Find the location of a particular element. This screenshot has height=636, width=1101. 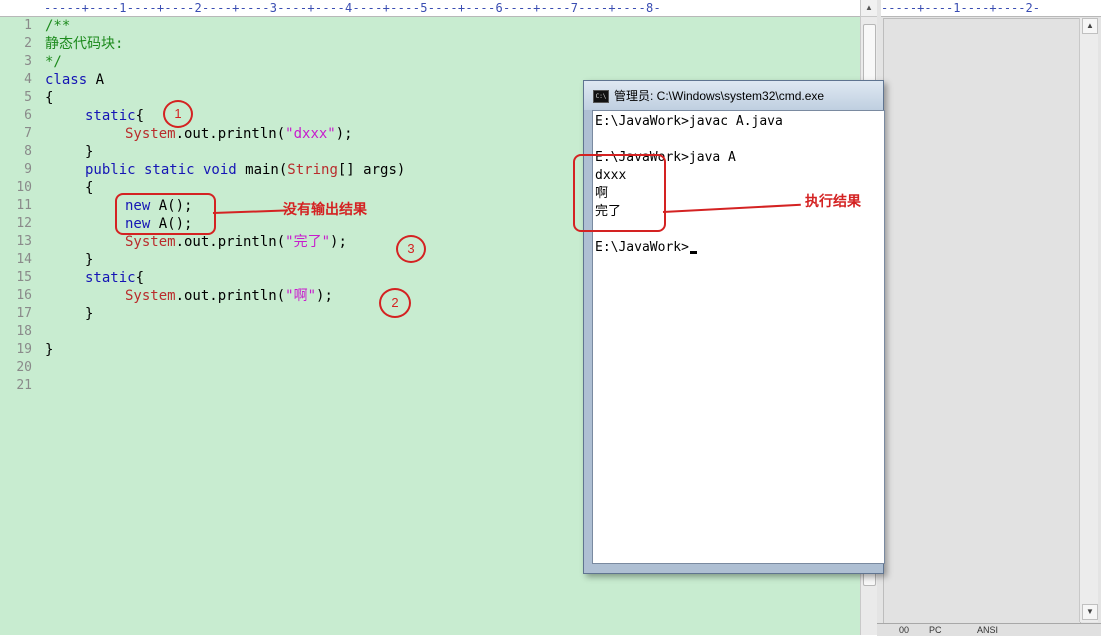

line-number: 16 is located at coordinates (24, 295).